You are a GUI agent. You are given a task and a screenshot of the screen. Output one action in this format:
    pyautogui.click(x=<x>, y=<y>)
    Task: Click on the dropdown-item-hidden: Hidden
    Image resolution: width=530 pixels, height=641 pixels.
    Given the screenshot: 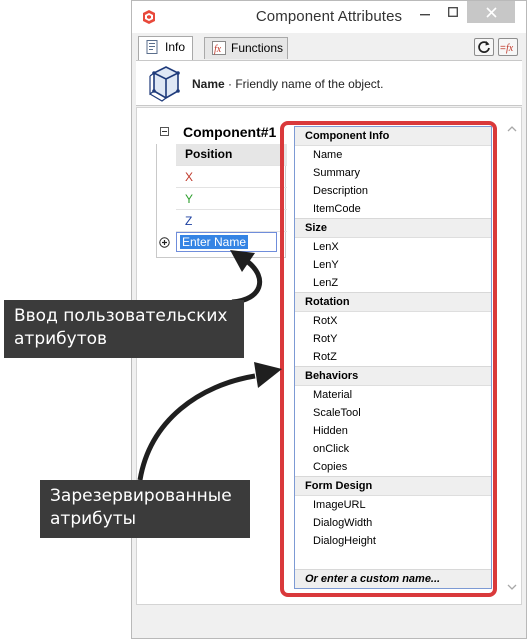 What is the action you would take?
    pyautogui.click(x=393, y=431)
    